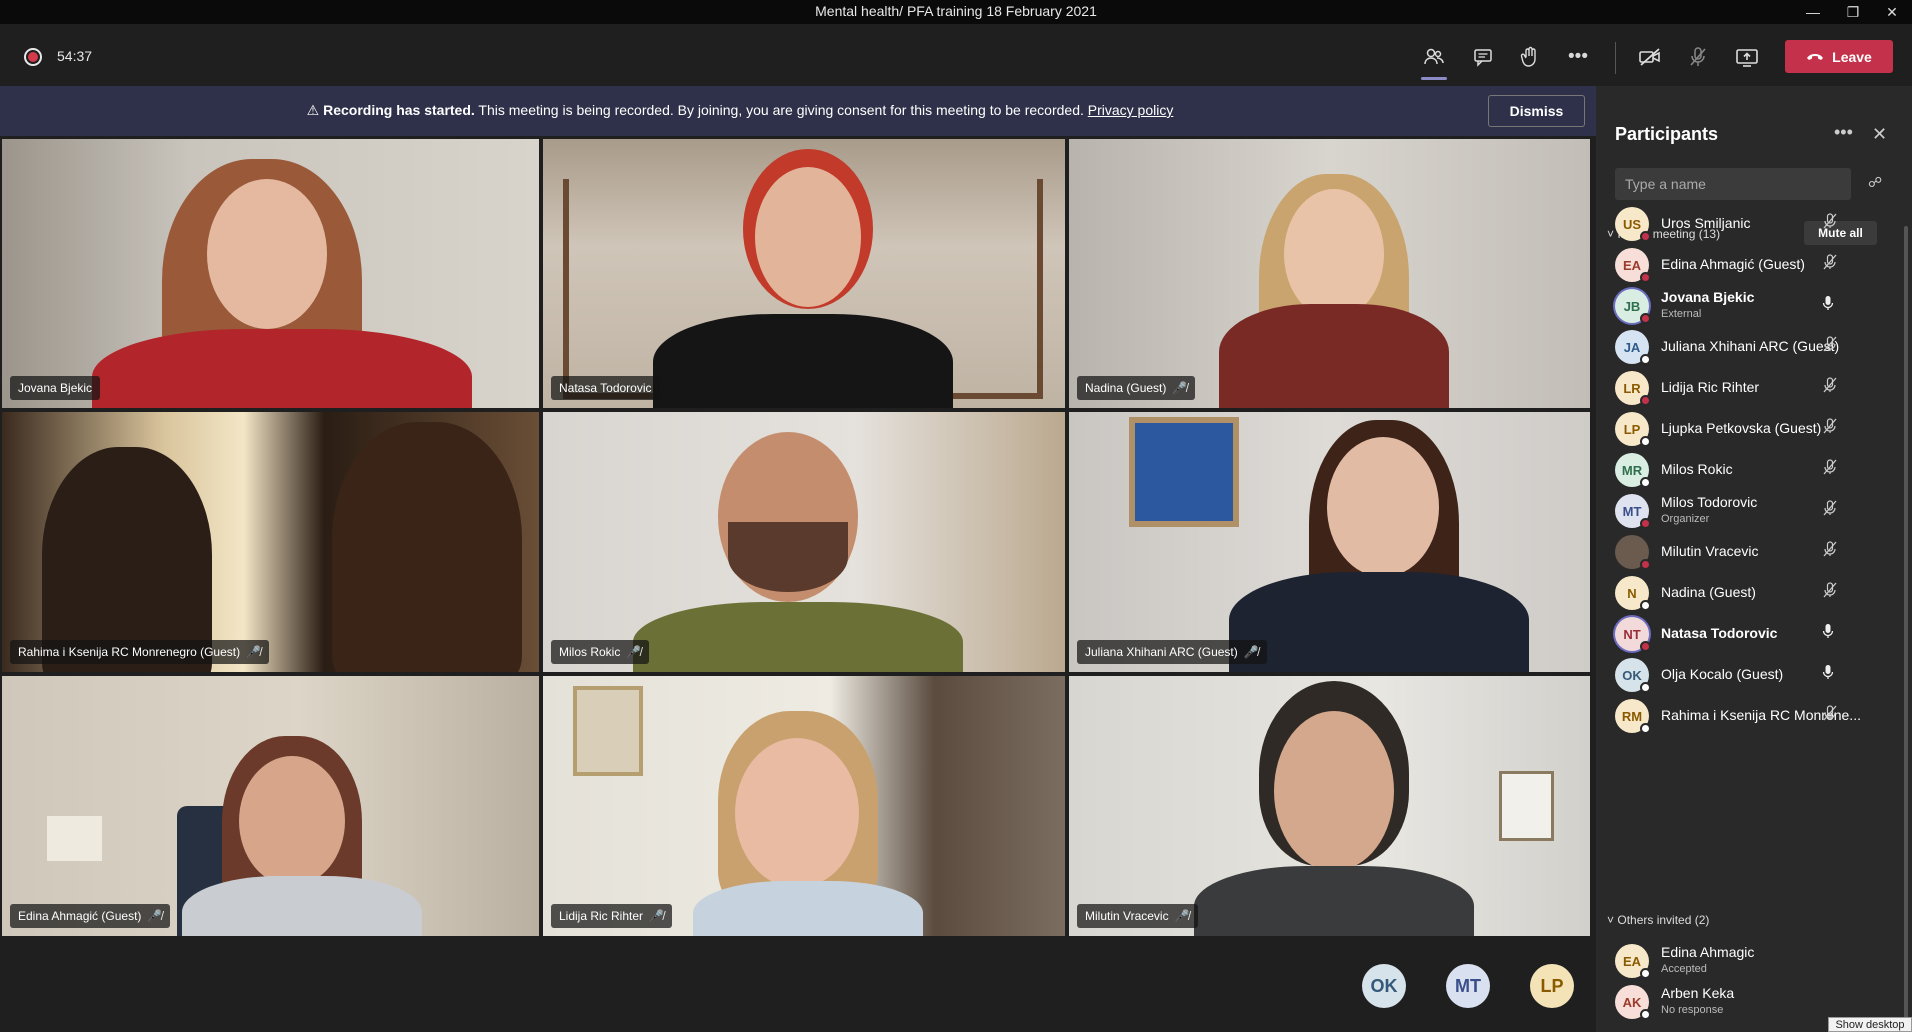  Describe the element at coordinates (1813, 12) in the screenshot. I see `minimize-icon: —` at that location.